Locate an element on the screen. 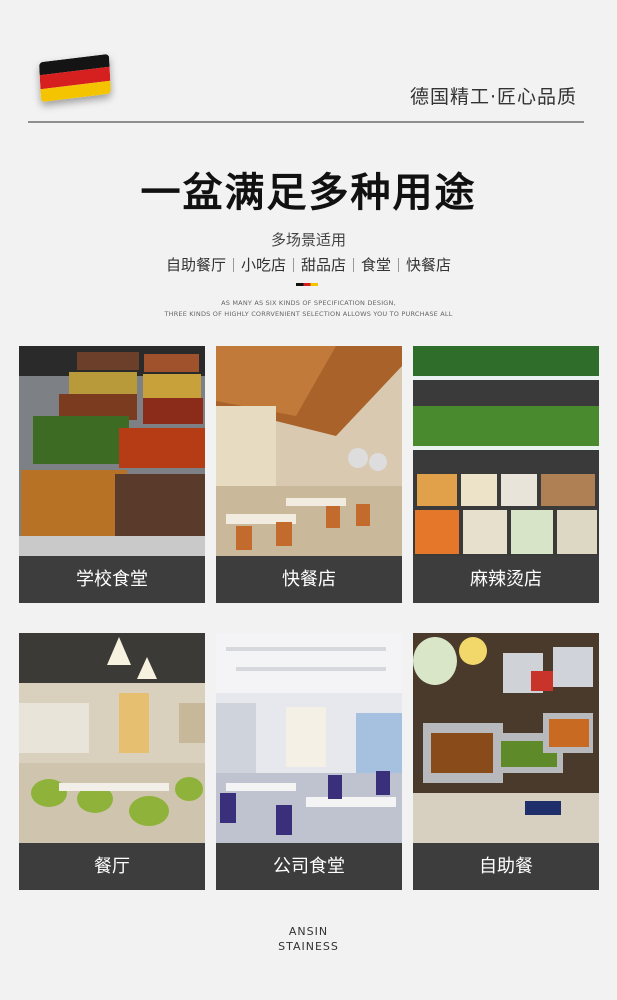 The height and width of the screenshot is (1000, 617). scene-card-label: 餐厅 is located at coordinates (112, 866).